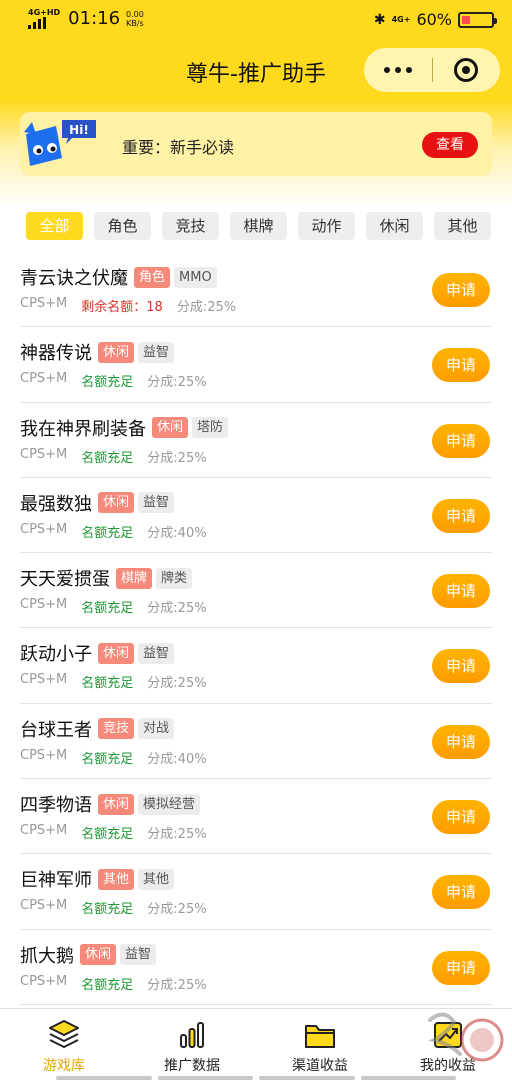 Image resolution: width=512 pixels, height=1080 pixels. What do you see at coordinates (256, 20) in the screenshot?
I see `status-bar: 4G+HD 01:16 0.00 KB/s ✱ 4G+ 60%` at bounding box center [256, 20].